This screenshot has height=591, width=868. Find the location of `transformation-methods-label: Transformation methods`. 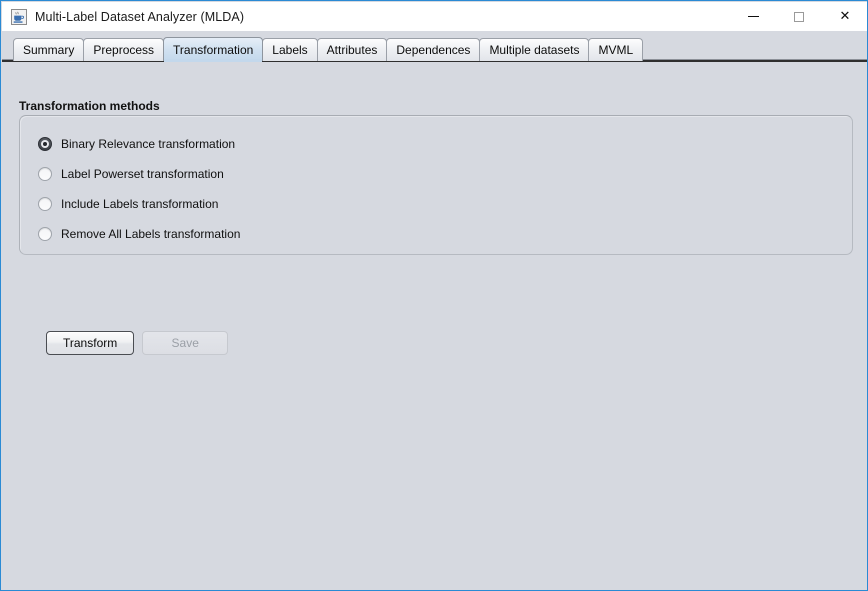

transformation-methods-label: Transformation methods is located at coordinates (89, 106).